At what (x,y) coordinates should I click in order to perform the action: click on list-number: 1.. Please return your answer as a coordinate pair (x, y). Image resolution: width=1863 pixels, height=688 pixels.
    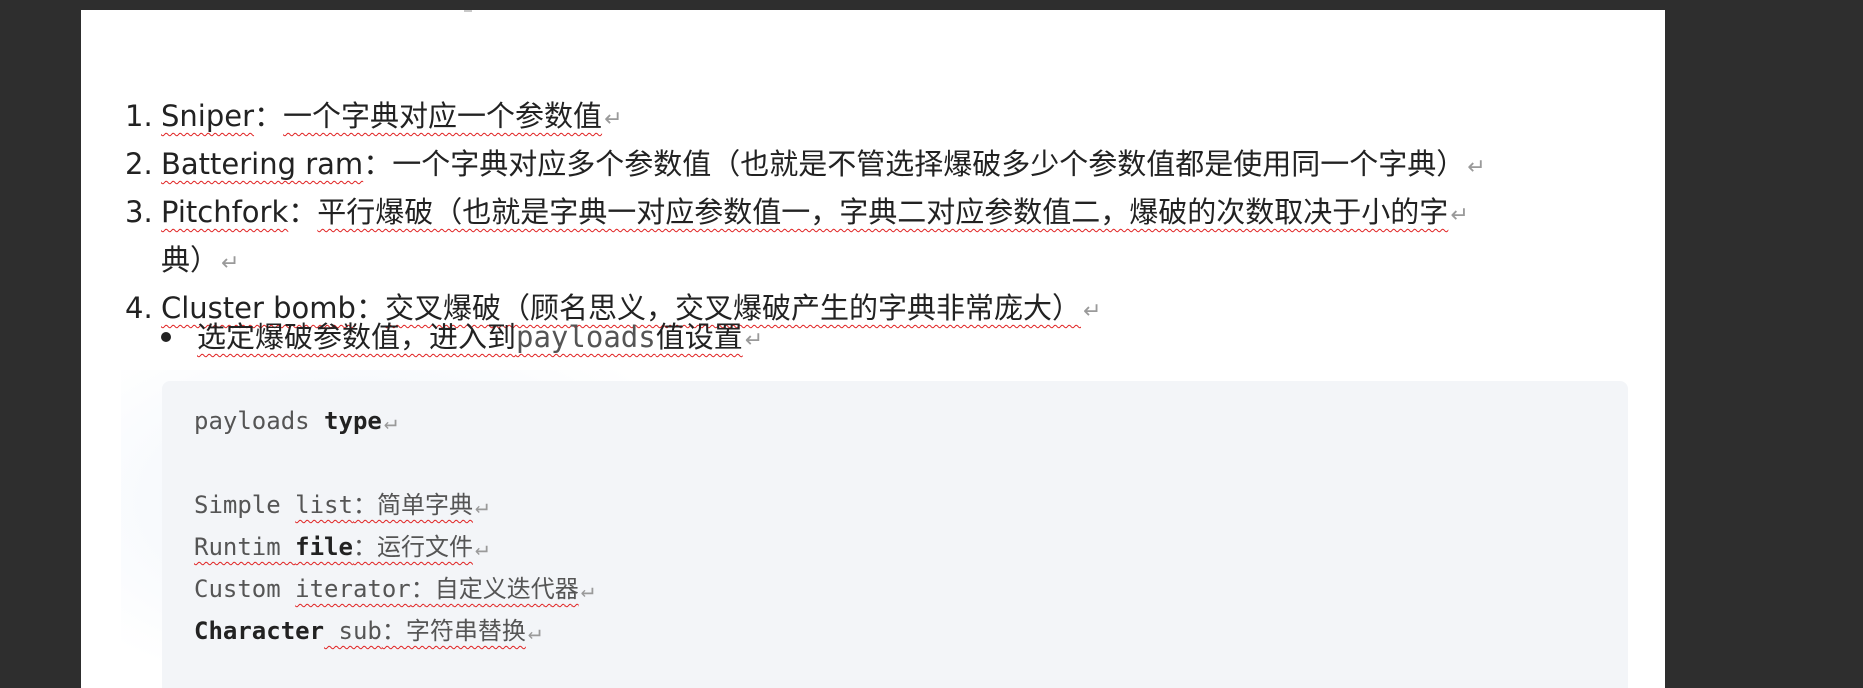
    Looking at the image, I should click on (139, 116).